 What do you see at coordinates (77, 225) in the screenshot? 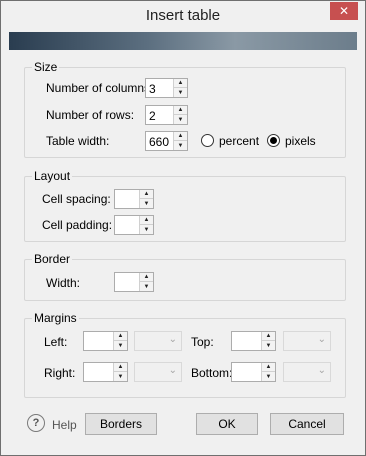
I see `cell-padding-label: Cell padding:` at bounding box center [77, 225].